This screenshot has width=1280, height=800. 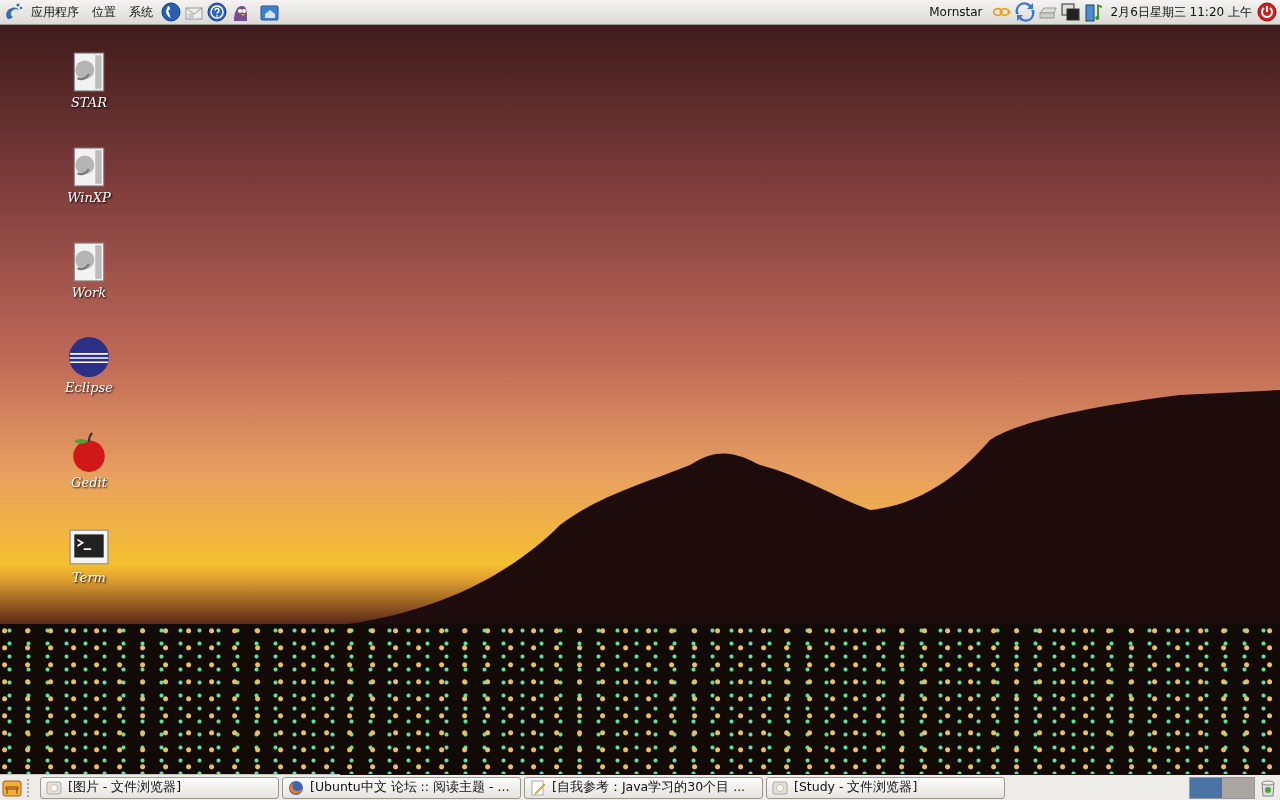 What do you see at coordinates (956, 12) in the screenshot?
I see `user-name: Mornstar` at bounding box center [956, 12].